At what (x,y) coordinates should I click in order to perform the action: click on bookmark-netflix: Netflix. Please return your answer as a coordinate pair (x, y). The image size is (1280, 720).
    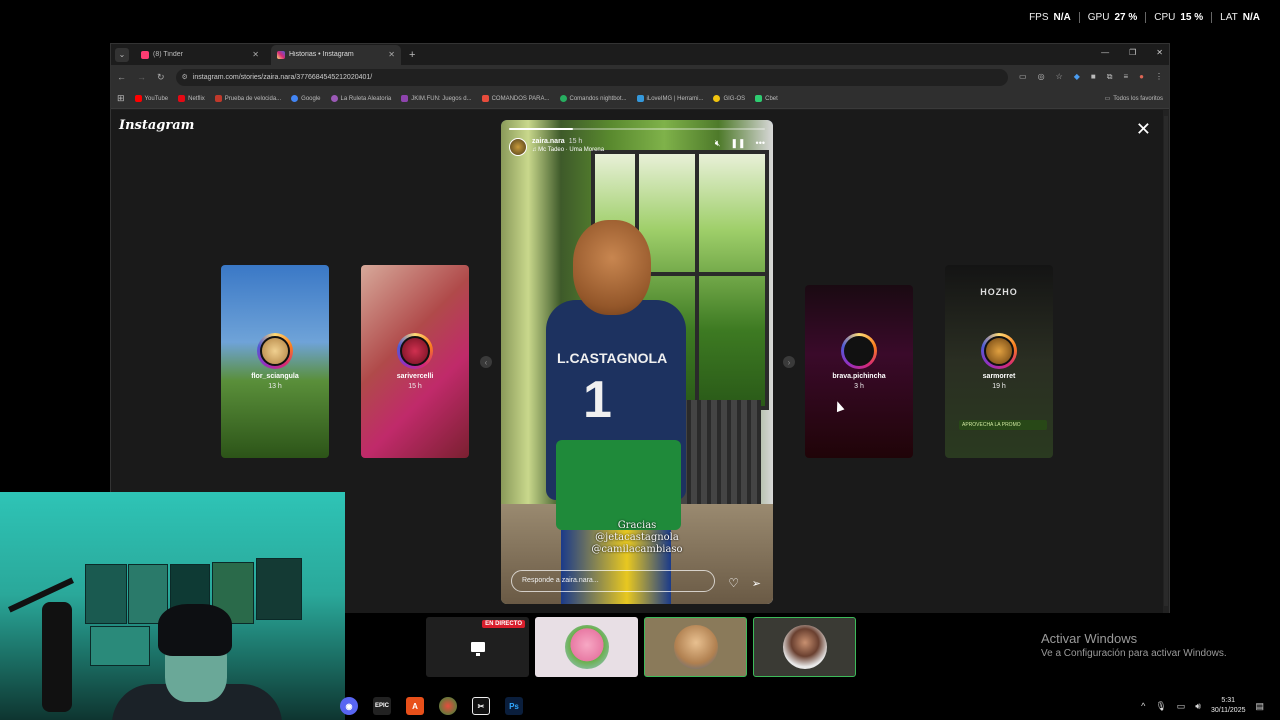
    Looking at the image, I should click on (191, 98).